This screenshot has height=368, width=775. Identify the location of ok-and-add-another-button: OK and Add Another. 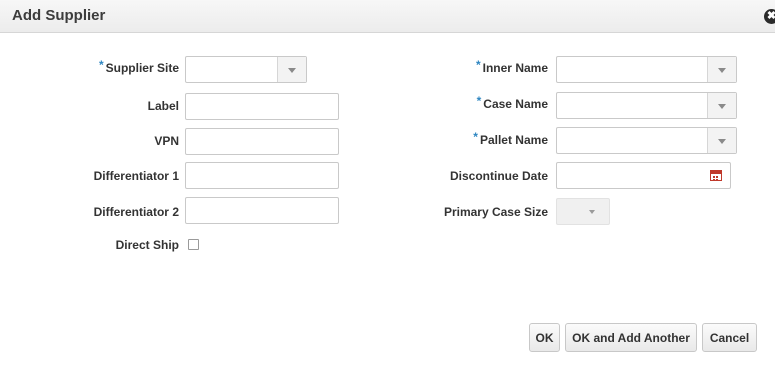
(631, 337).